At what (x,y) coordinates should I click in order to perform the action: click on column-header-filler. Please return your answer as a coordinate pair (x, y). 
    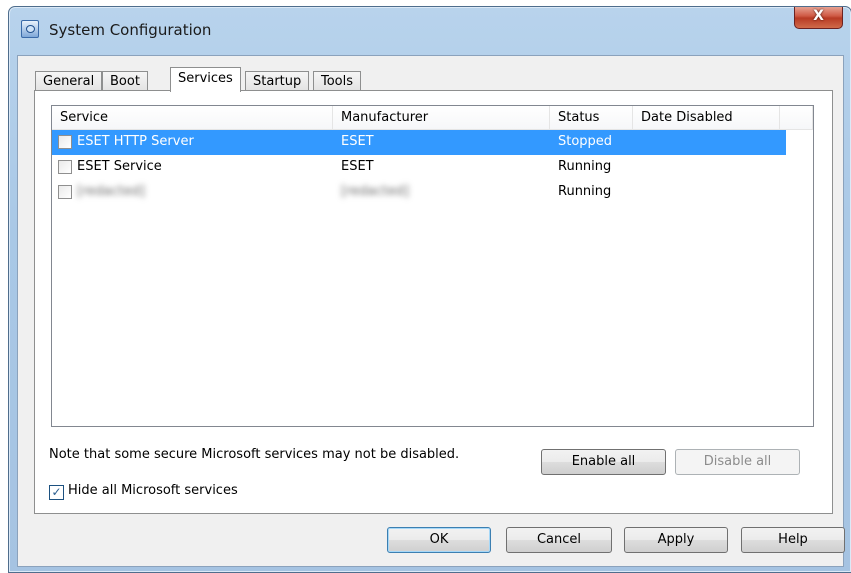
    Looking at the image, I should click on (796, 118).